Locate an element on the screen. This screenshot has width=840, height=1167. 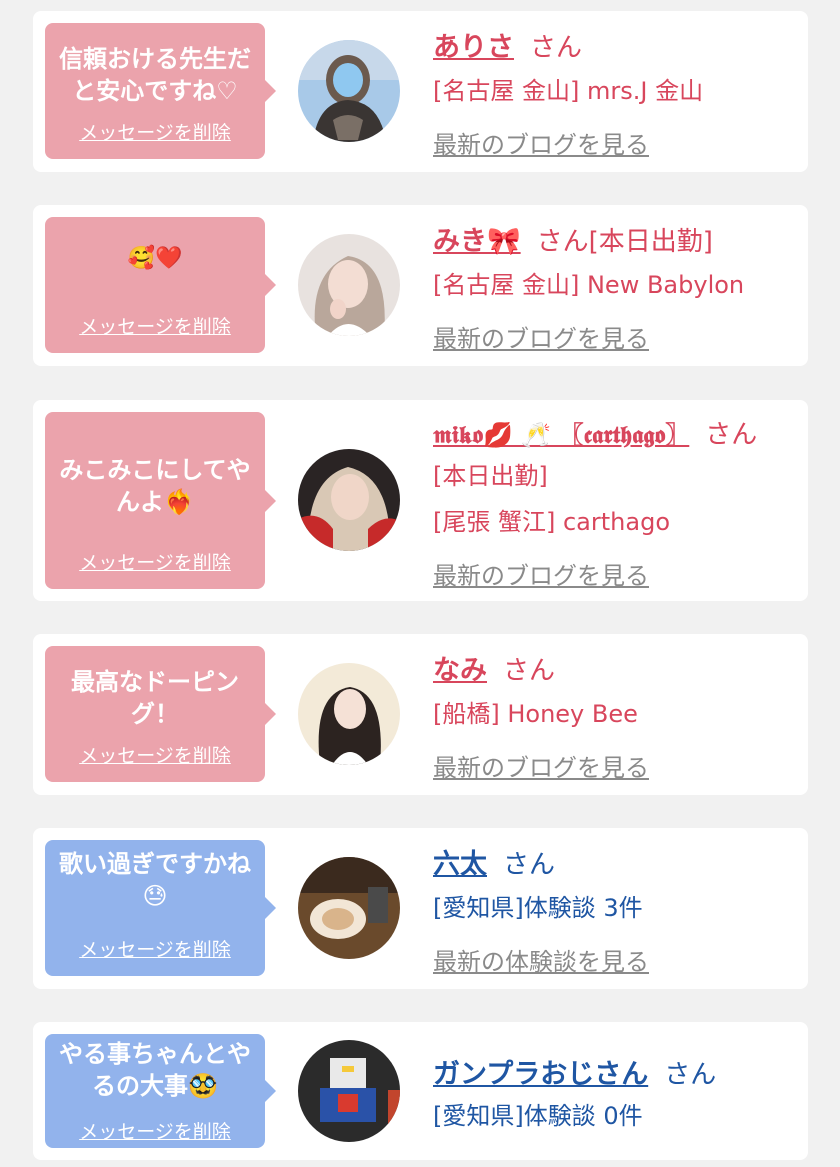
message-bubble: みこみこにしてやんよ❤️‍🔥 メッセージを削除 is located at coordinates (160, 500).